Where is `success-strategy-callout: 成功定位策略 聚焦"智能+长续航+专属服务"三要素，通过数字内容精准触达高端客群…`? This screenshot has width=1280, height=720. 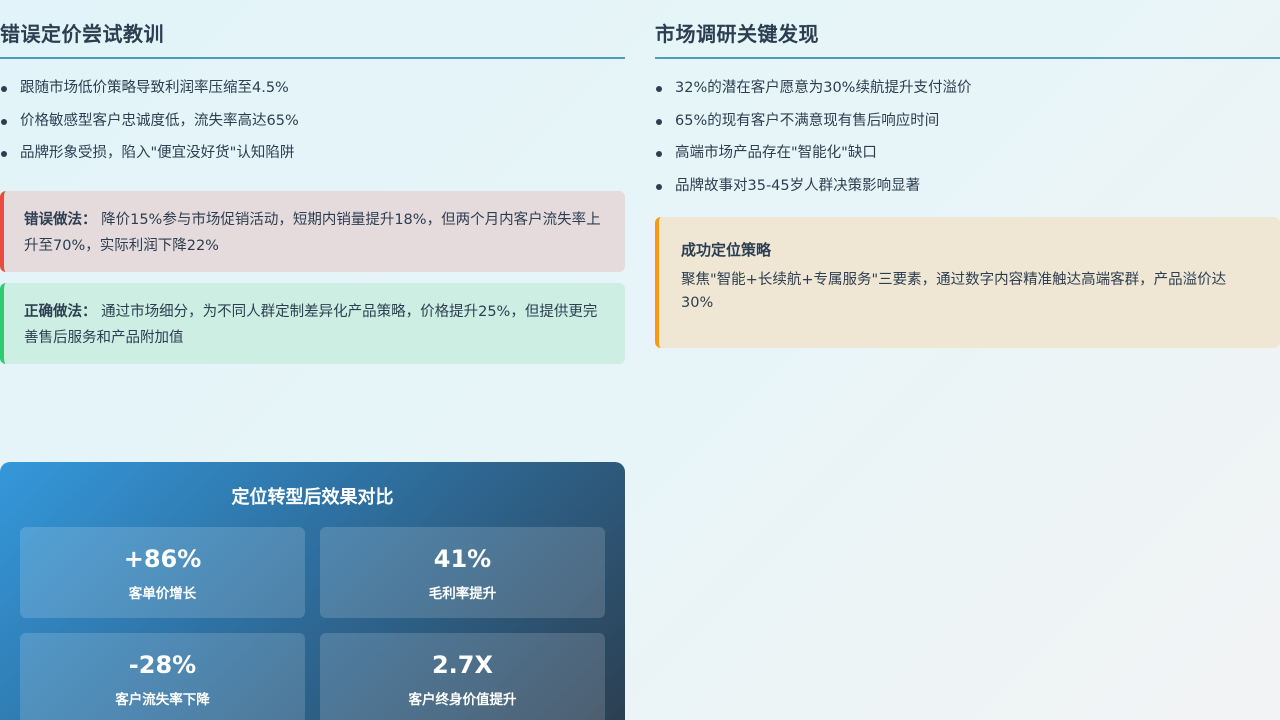 success-strategy-callout: 成功定位策略 聚焦"智能+长续航+专属服务"三要素，通过数字内容精准触达高端客群… is located at coordinates (967, 282).